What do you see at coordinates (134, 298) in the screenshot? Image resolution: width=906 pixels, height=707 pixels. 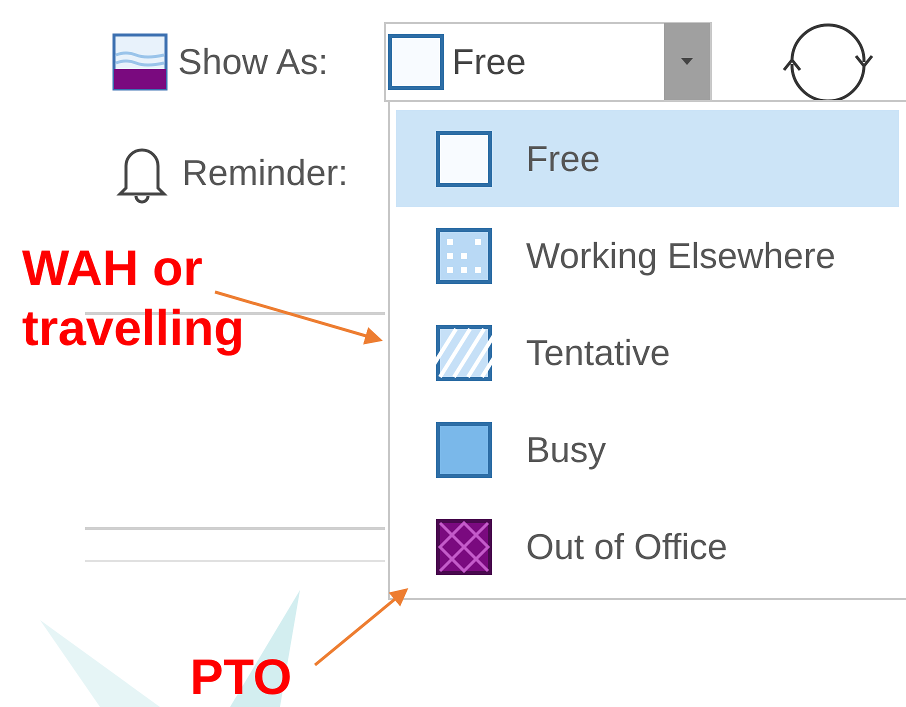 I see `annotation-text: WAH or travelling` at bounding box center [134, 298].